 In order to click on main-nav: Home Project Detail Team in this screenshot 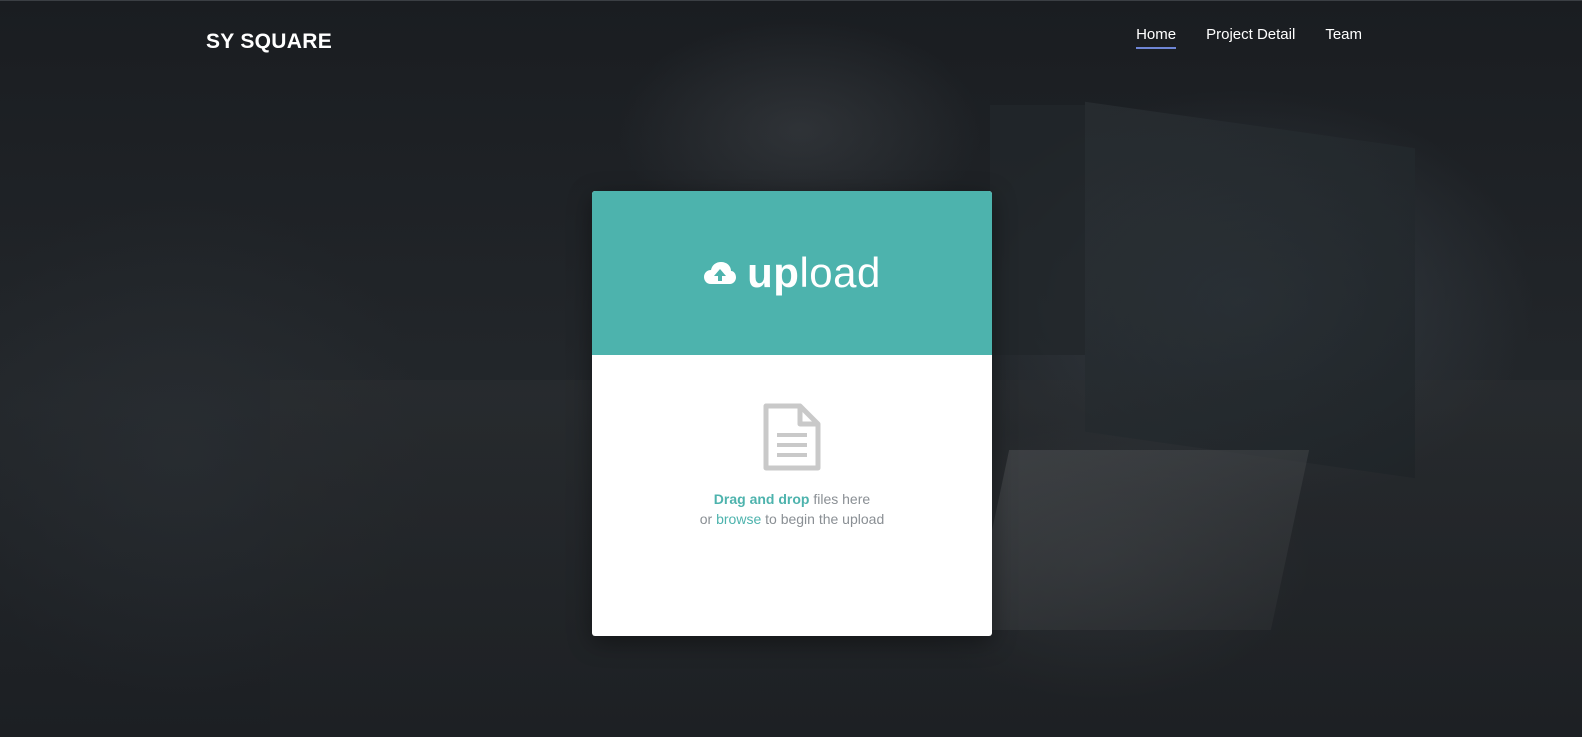, I will do `click(1249, 37)`.